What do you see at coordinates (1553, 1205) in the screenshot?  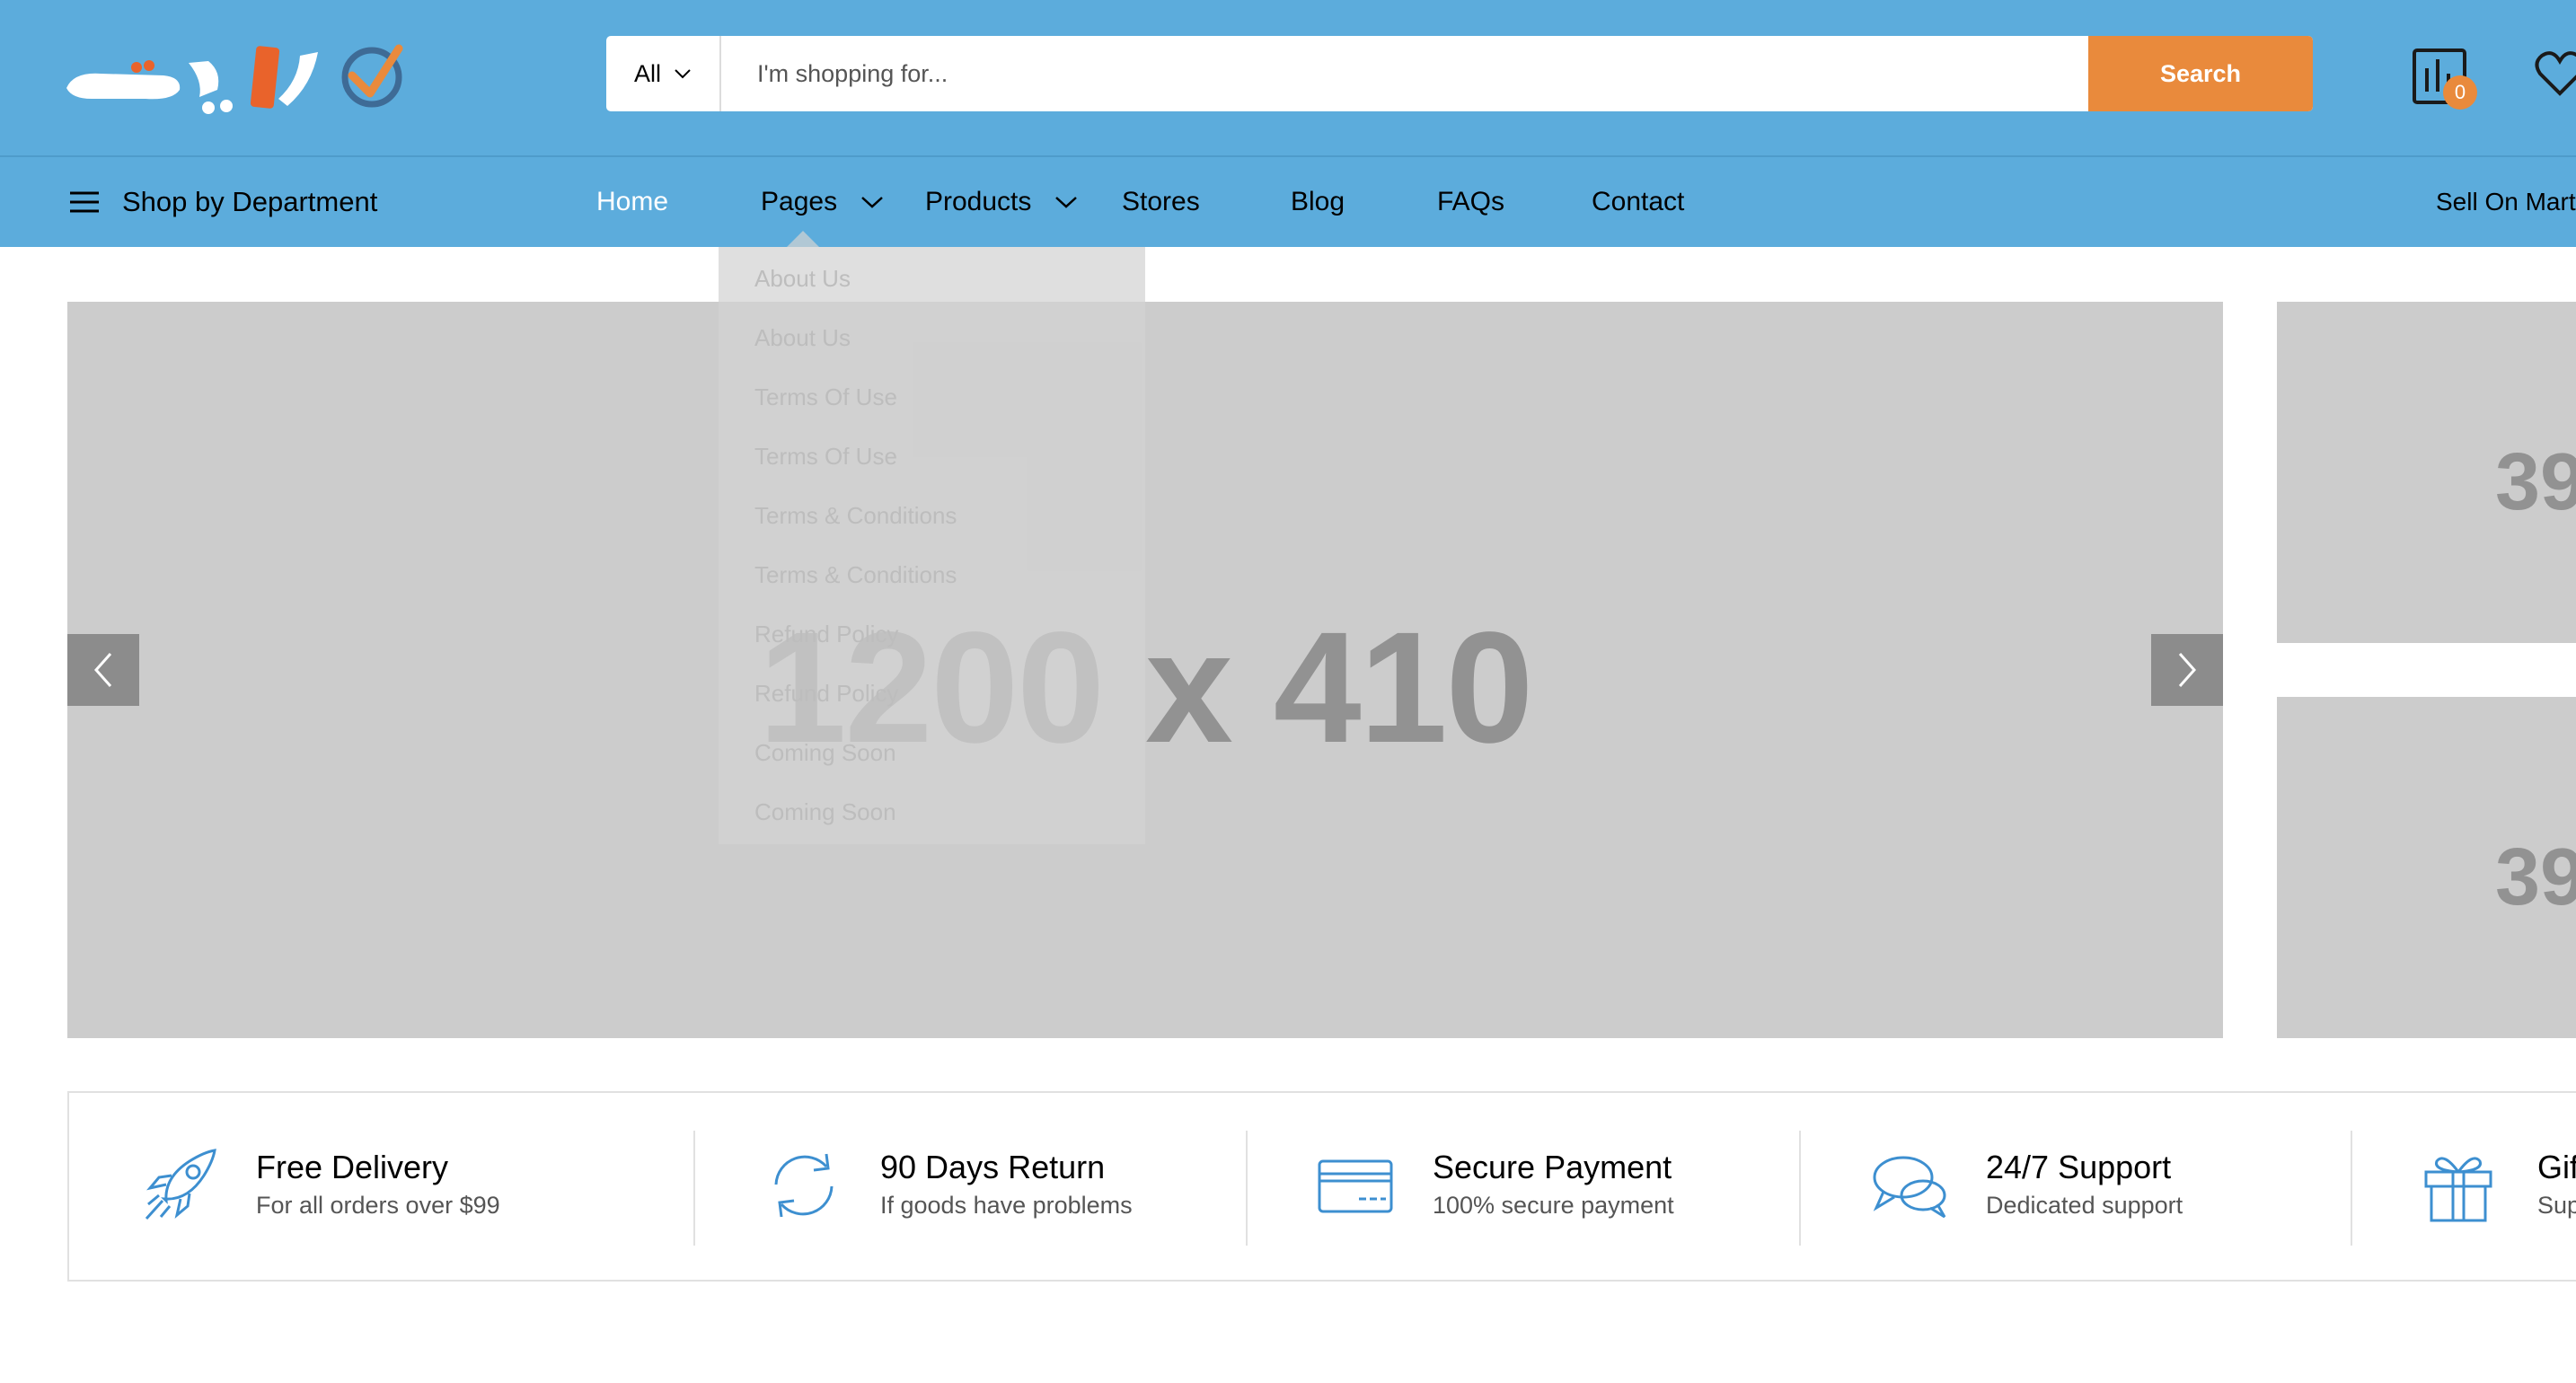 I see `feature-subtitle: 100% secure payment` at bounding box center [1553, 1205].